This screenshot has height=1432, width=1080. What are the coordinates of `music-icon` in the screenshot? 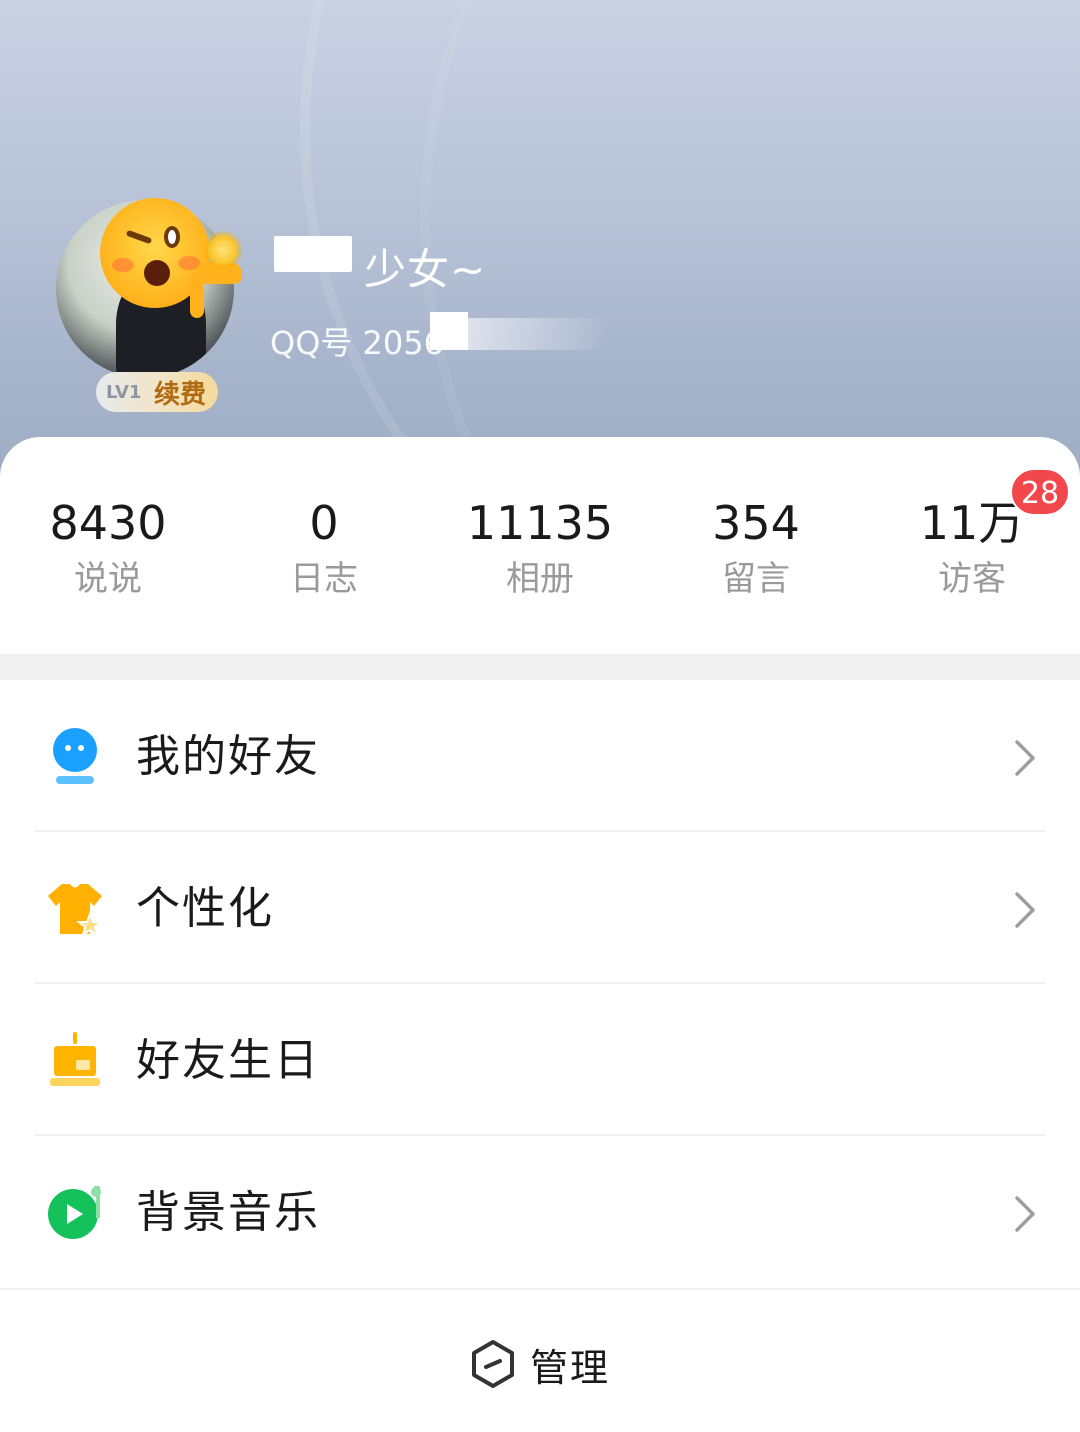 It's located at (74, 1212).